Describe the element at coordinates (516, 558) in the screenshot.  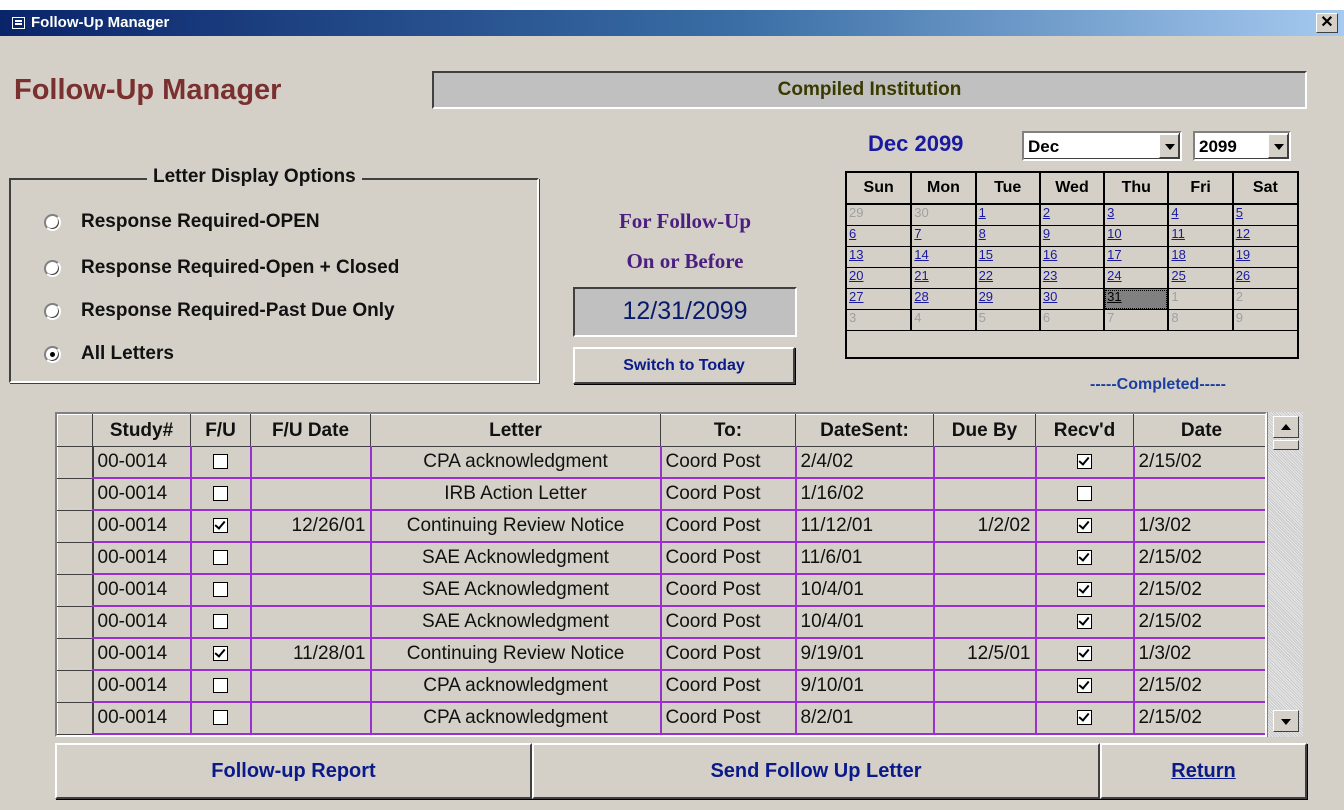
I see `cell-letter: SAE Acknowledgment` at that location.